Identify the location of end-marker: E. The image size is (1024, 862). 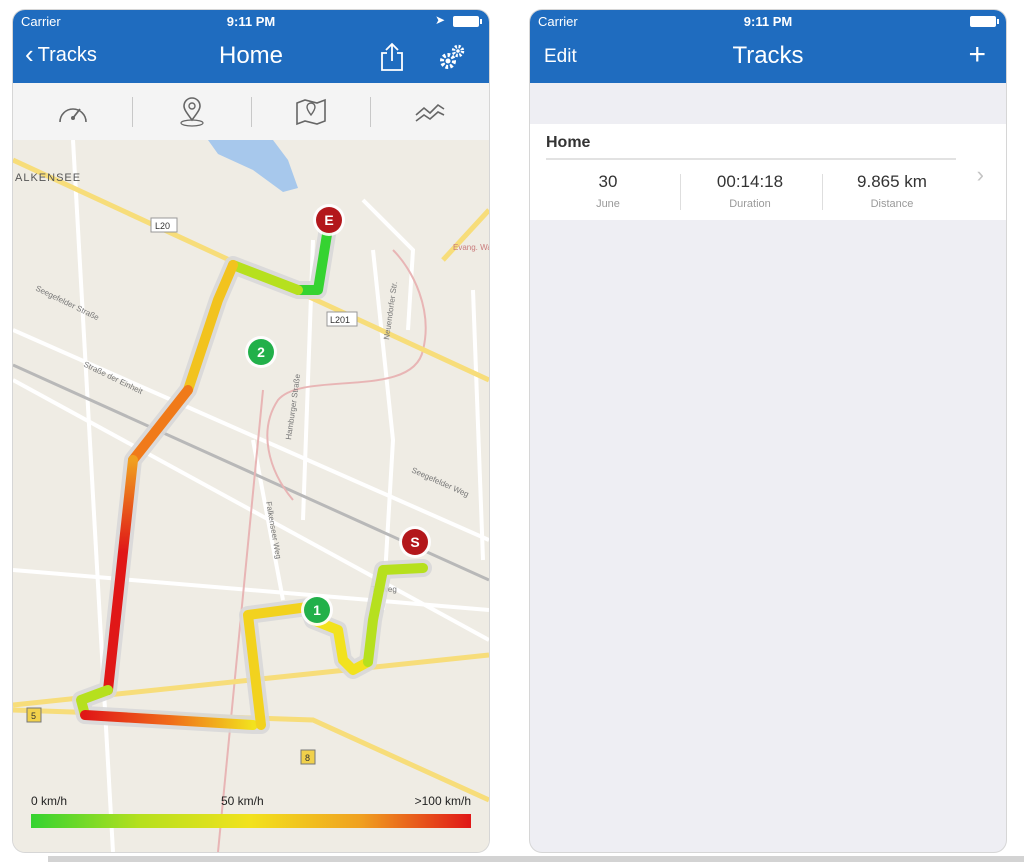
(329, 220).